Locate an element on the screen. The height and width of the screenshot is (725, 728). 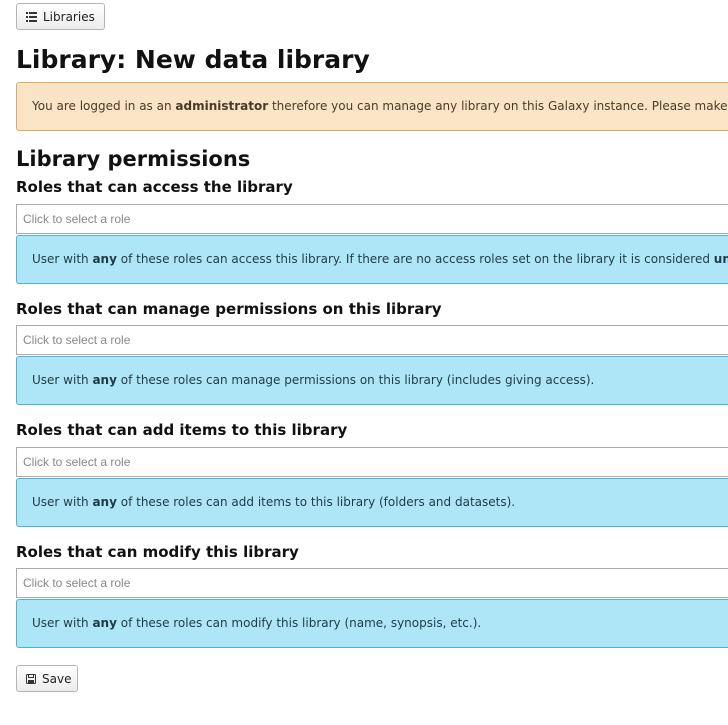
page-title: Library: New data library is located at coordinates (193, 59).